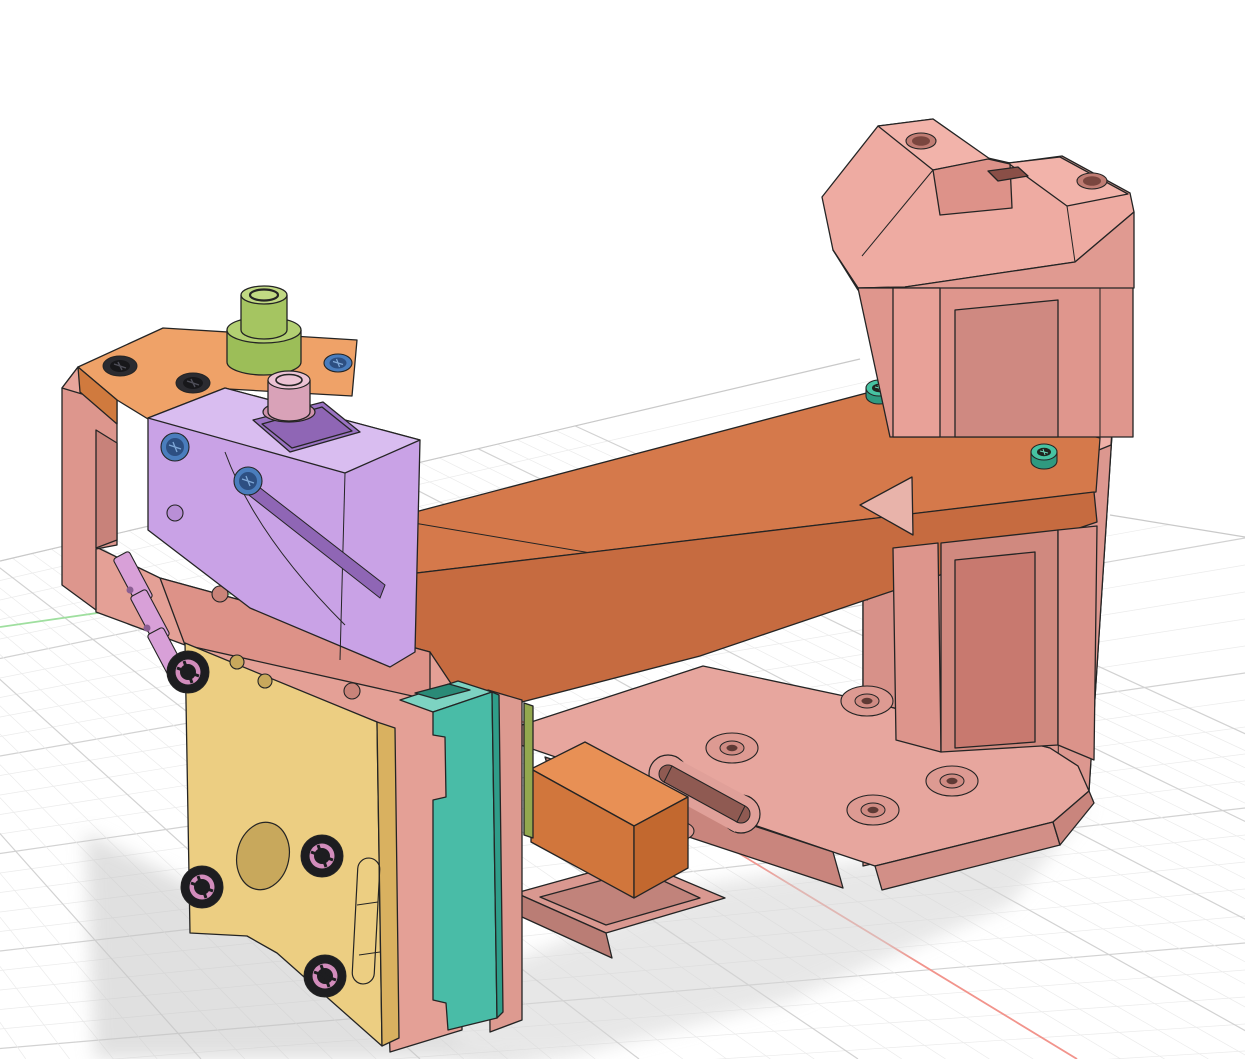 The height and width of the screenshot is (1059, 1245). Describe the element at coordinates (1044, 456) in the screenshot. I see `teal-screw` at that location.